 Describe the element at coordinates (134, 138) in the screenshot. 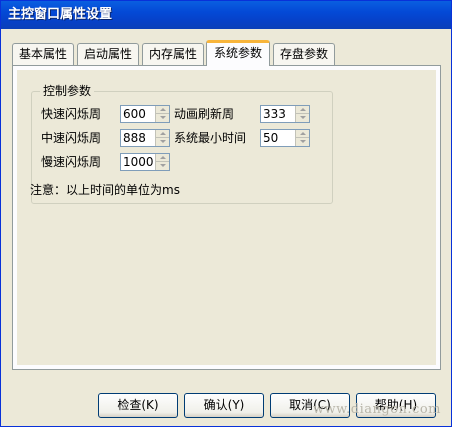

I see `mid-blink-value: 888` at that location.